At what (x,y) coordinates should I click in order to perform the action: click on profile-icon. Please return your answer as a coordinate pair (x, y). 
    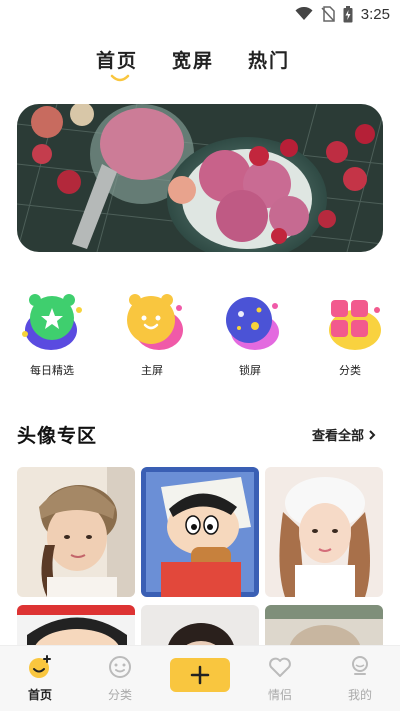
    Looking at the image, I should click on (360, 665).